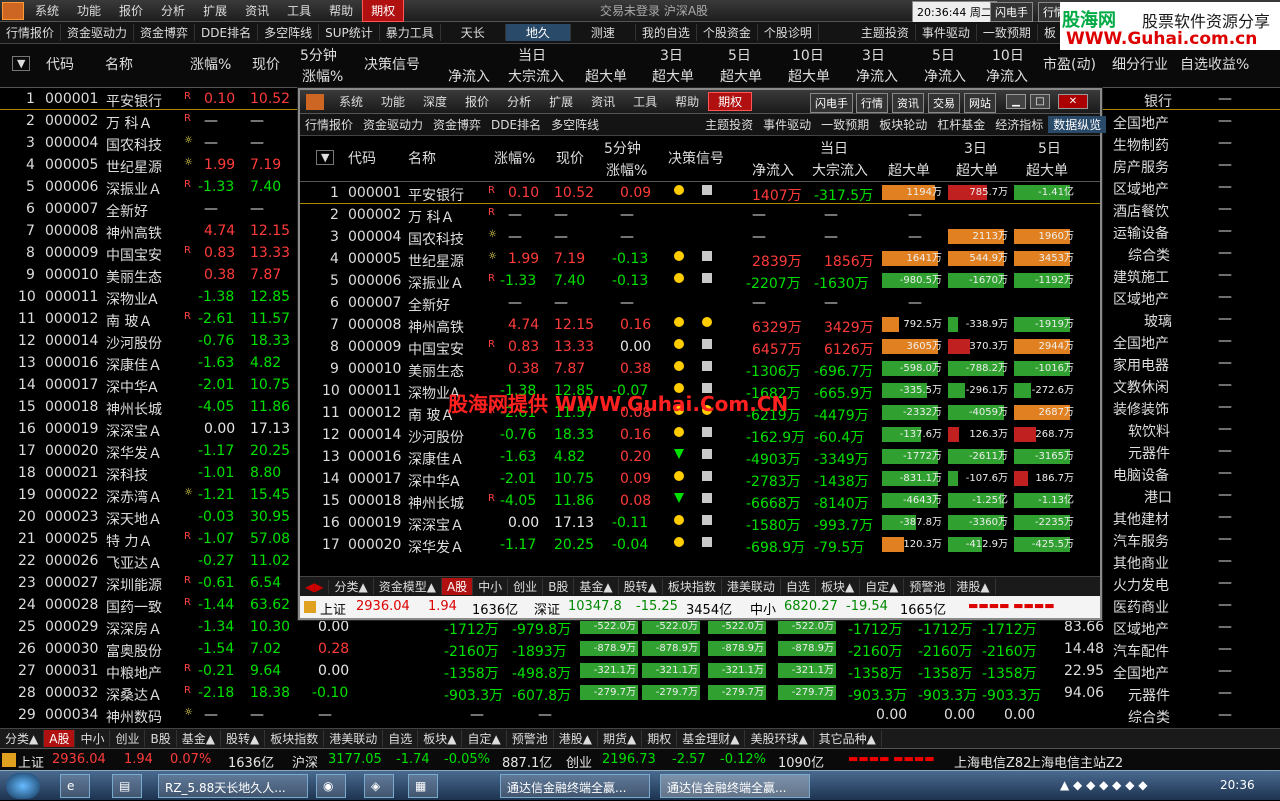  Describe the element at coordinates (47, 10) in the screenshot. I see `menu-system: 系统` at that location.